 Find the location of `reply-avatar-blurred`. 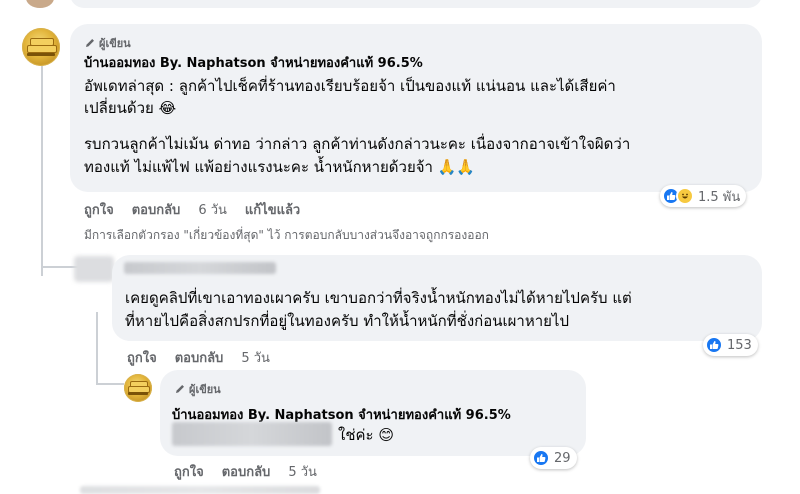

reply-avatar-blurred is located at coordinates (94, 269).